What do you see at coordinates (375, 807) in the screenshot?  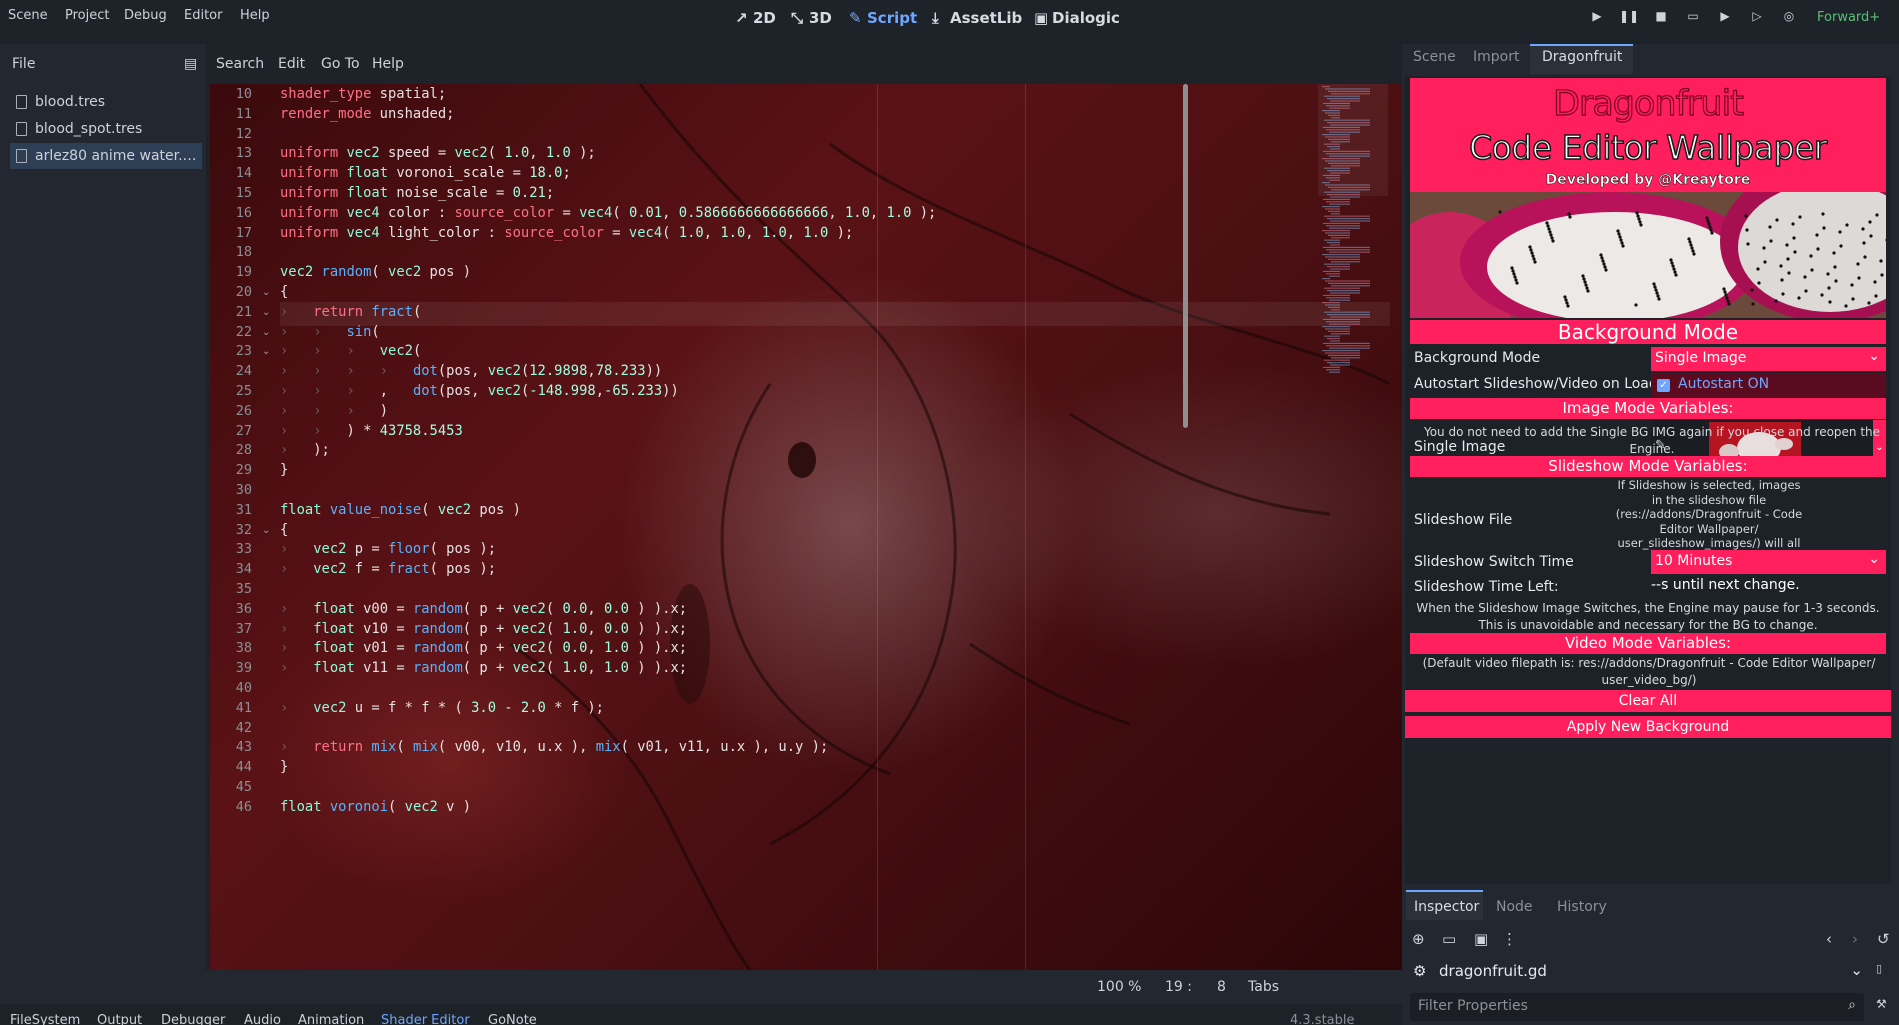 I see `code-line: float voronoi( vec2 v )` at bounding box center [375, 807].